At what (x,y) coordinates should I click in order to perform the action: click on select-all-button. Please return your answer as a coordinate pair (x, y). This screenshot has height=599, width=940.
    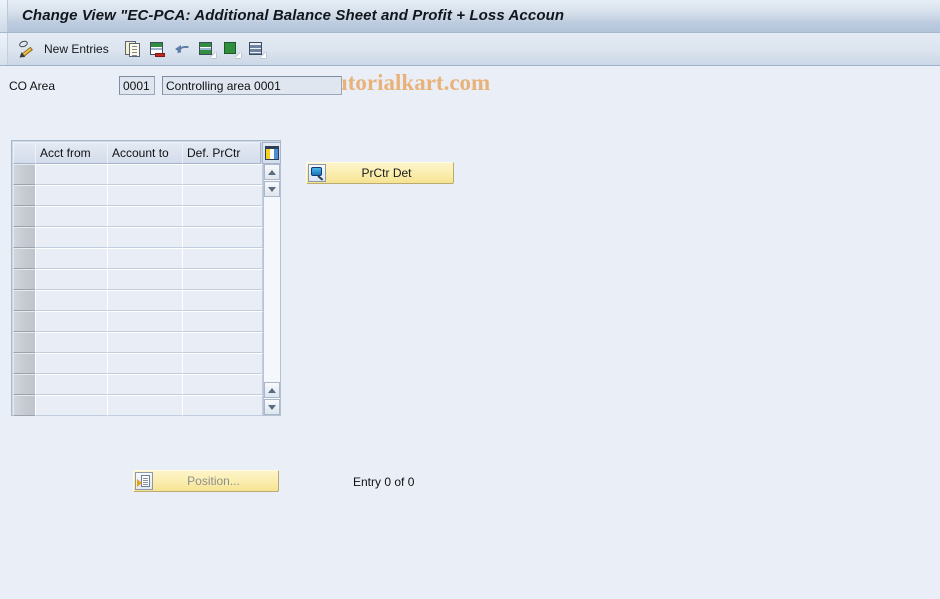
    Looking at the image, I should click on (207, 49).